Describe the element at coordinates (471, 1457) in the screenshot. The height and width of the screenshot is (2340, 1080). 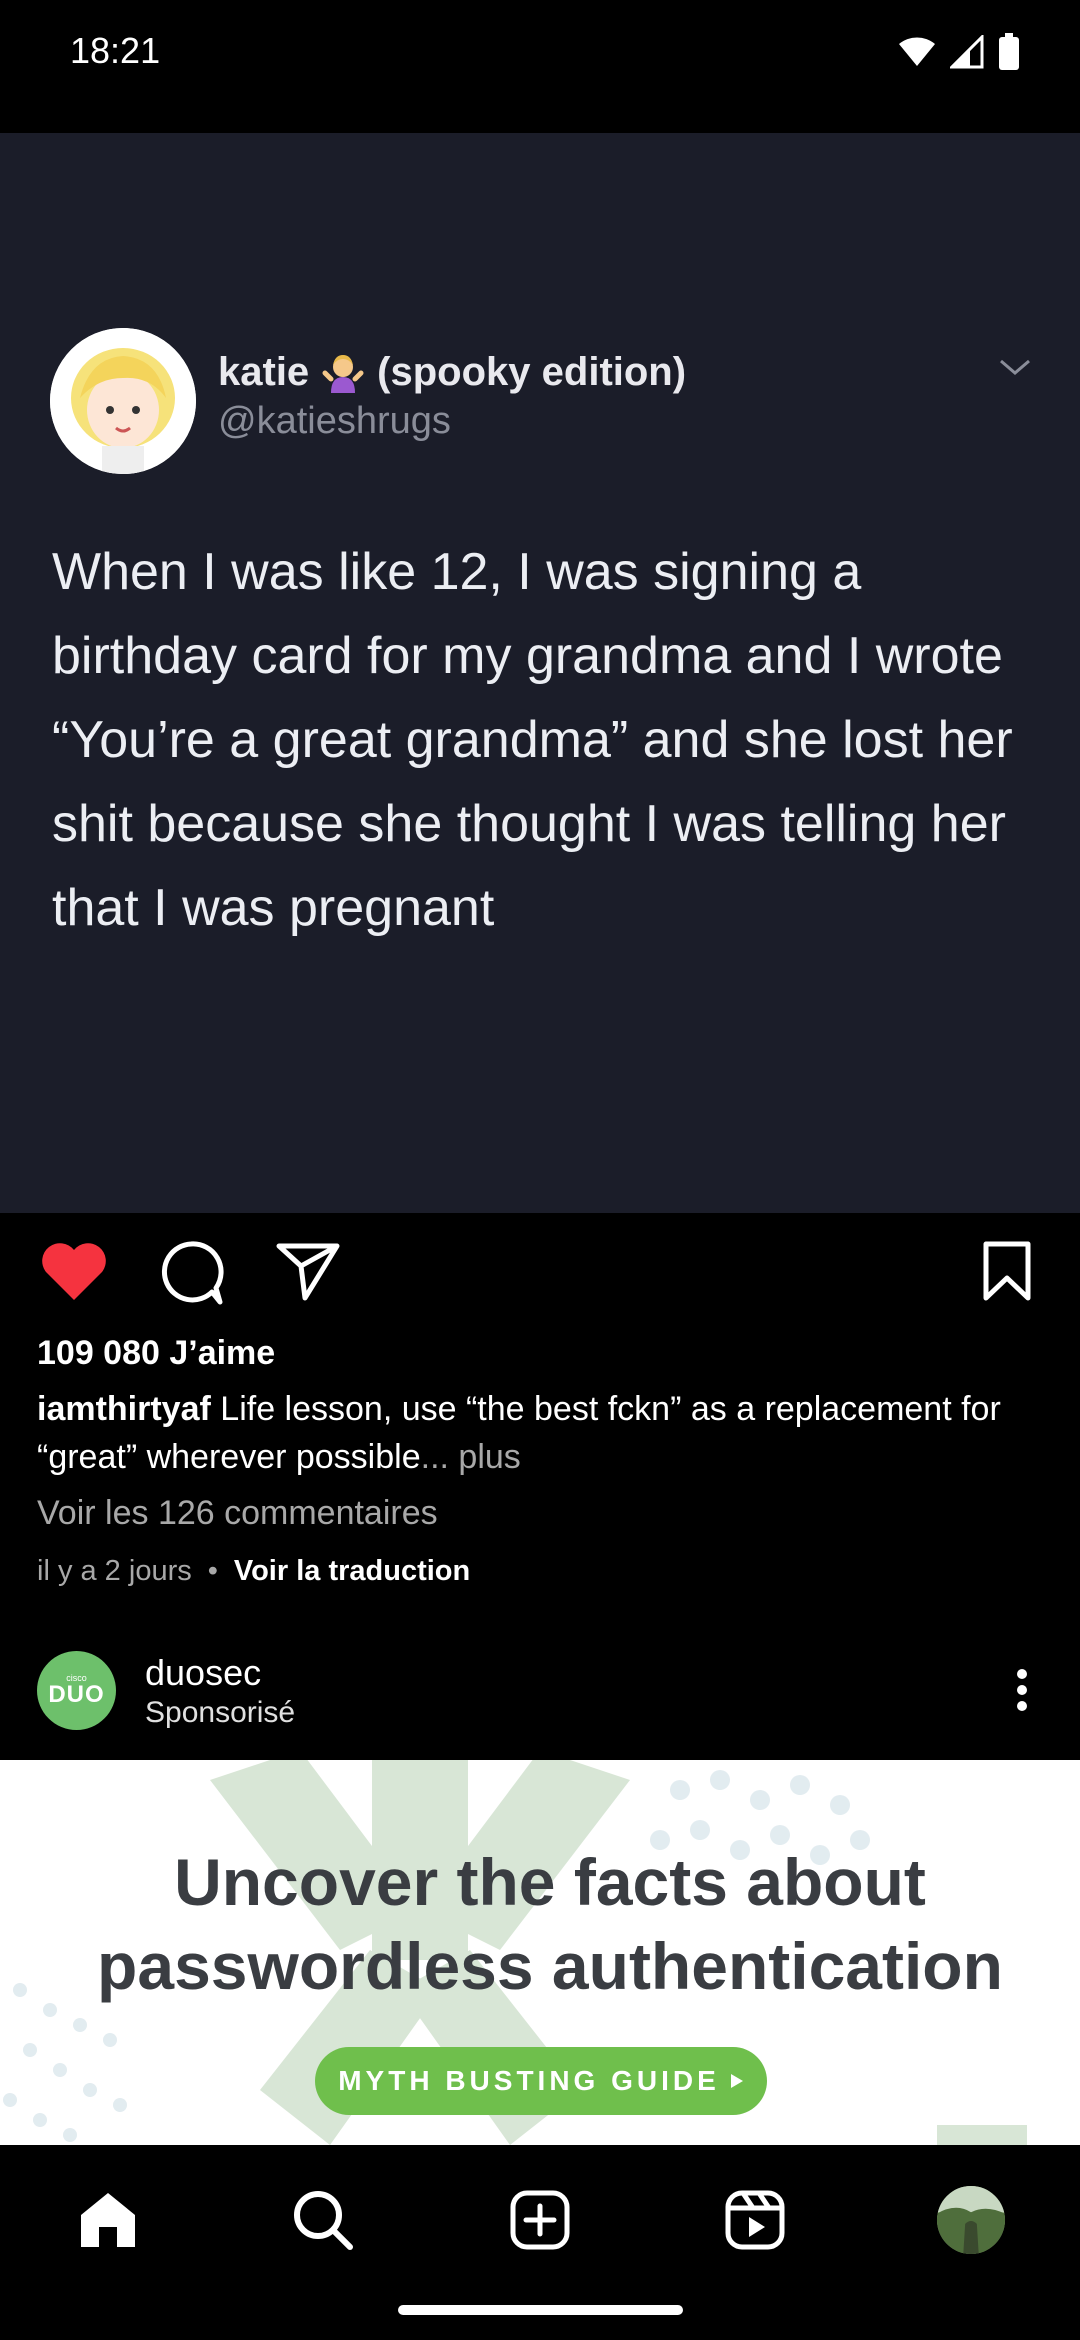
I see `caption-more-link: ... plus` at that location.